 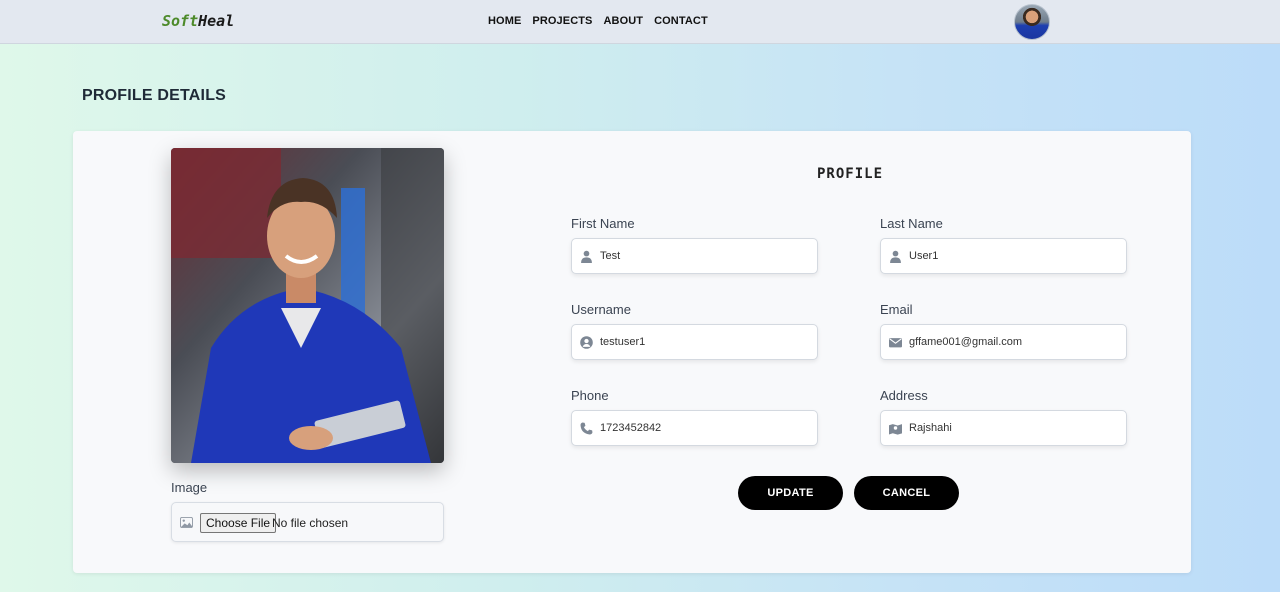 I want to click on page-title: PROFILE DETAILS, so click(x=154, y=95).